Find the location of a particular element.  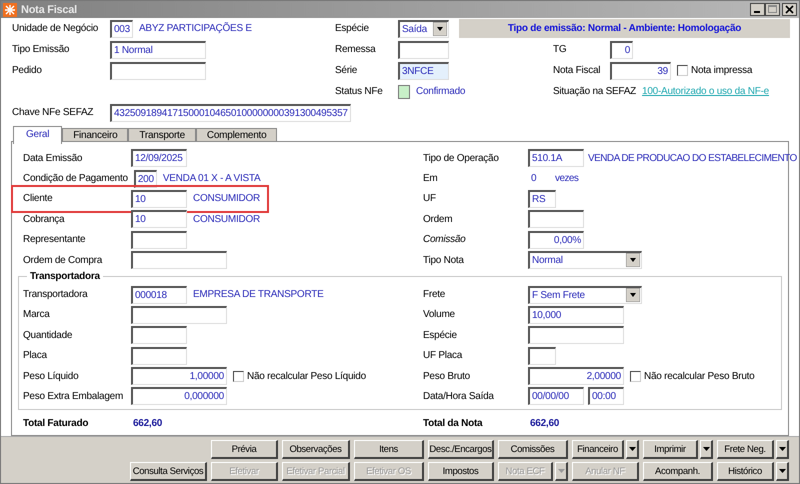

input-field: 003 is located at coordinates (121, 29).